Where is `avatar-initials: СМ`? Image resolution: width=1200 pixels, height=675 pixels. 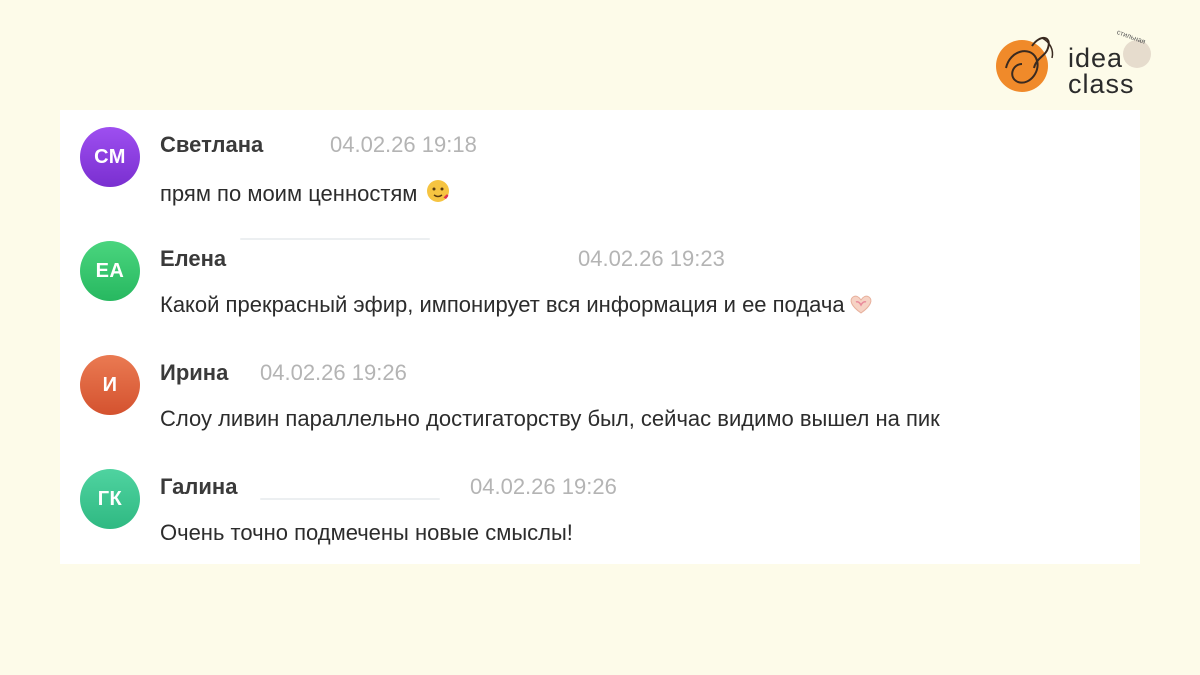 avatar-initials: СМ is located at coordinates (110, 156).